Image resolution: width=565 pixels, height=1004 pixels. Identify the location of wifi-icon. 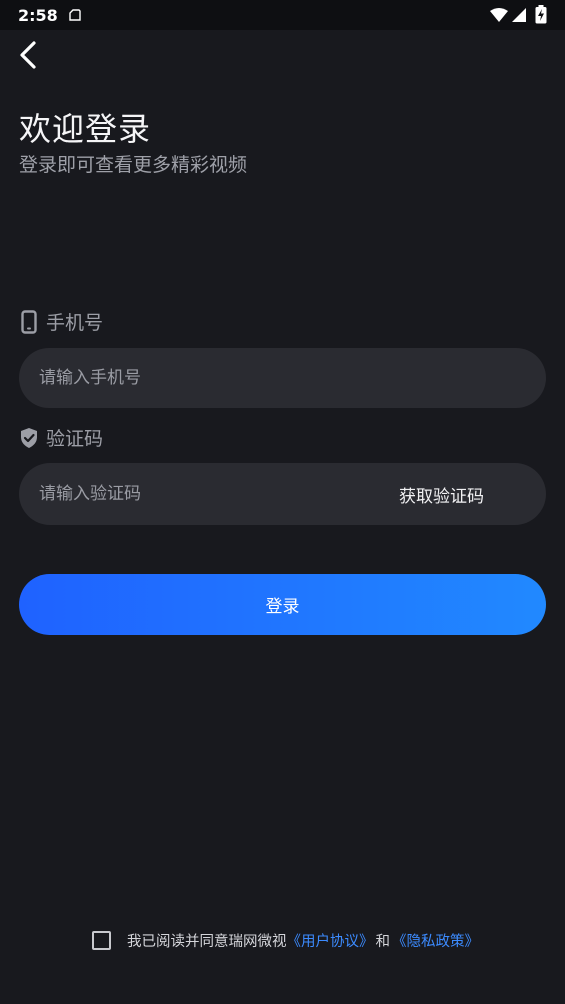
(499, 15).